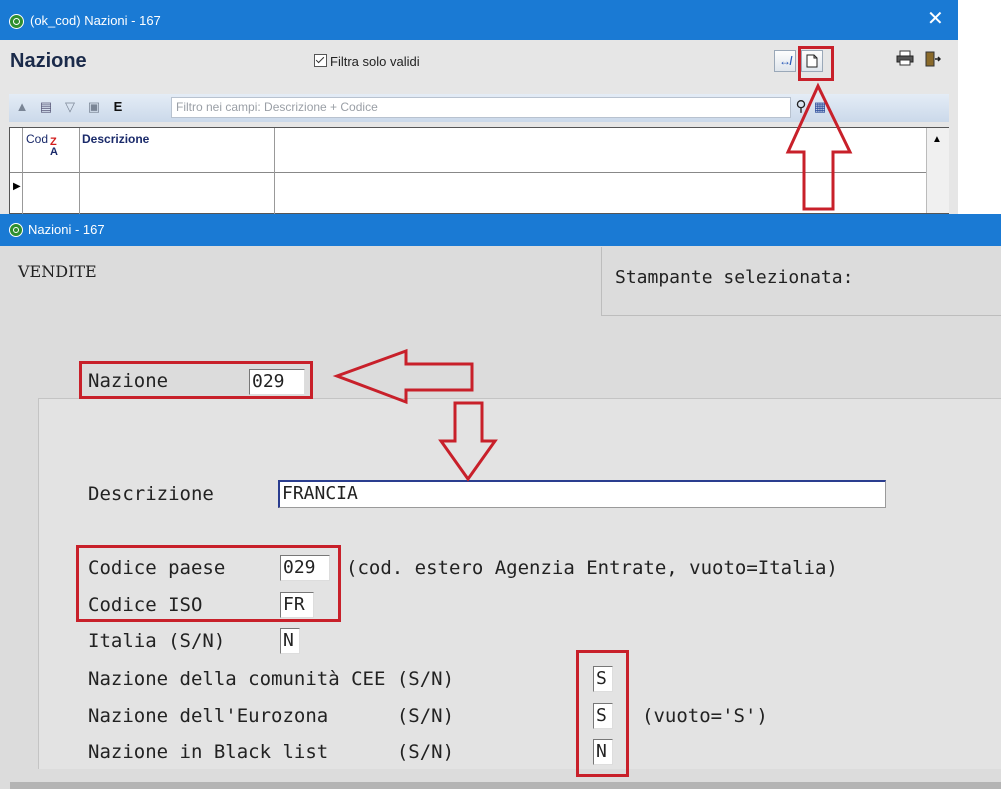  What do you see at coordinates (505, 785) in the screenshot?
I see `bottom-edge` at bounding box center [505, 785].